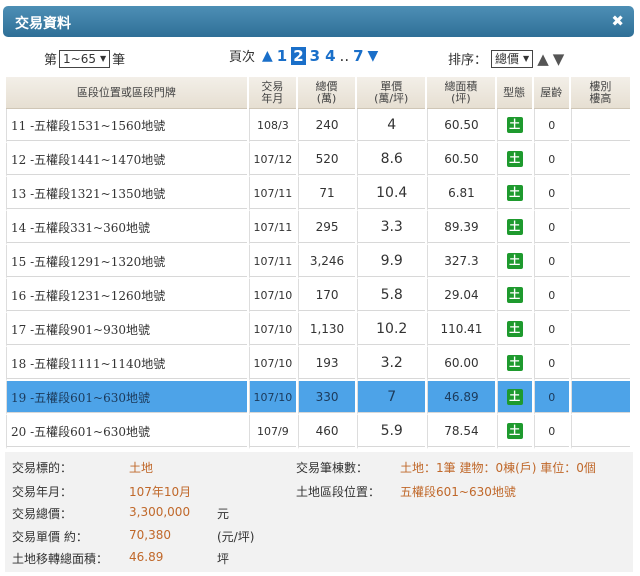 This screenshot has height=576, width=640. What do you see at coordinates (326, 296) in the screenshot?
I see `cell-total: 170` at bounding box center [326, 296].